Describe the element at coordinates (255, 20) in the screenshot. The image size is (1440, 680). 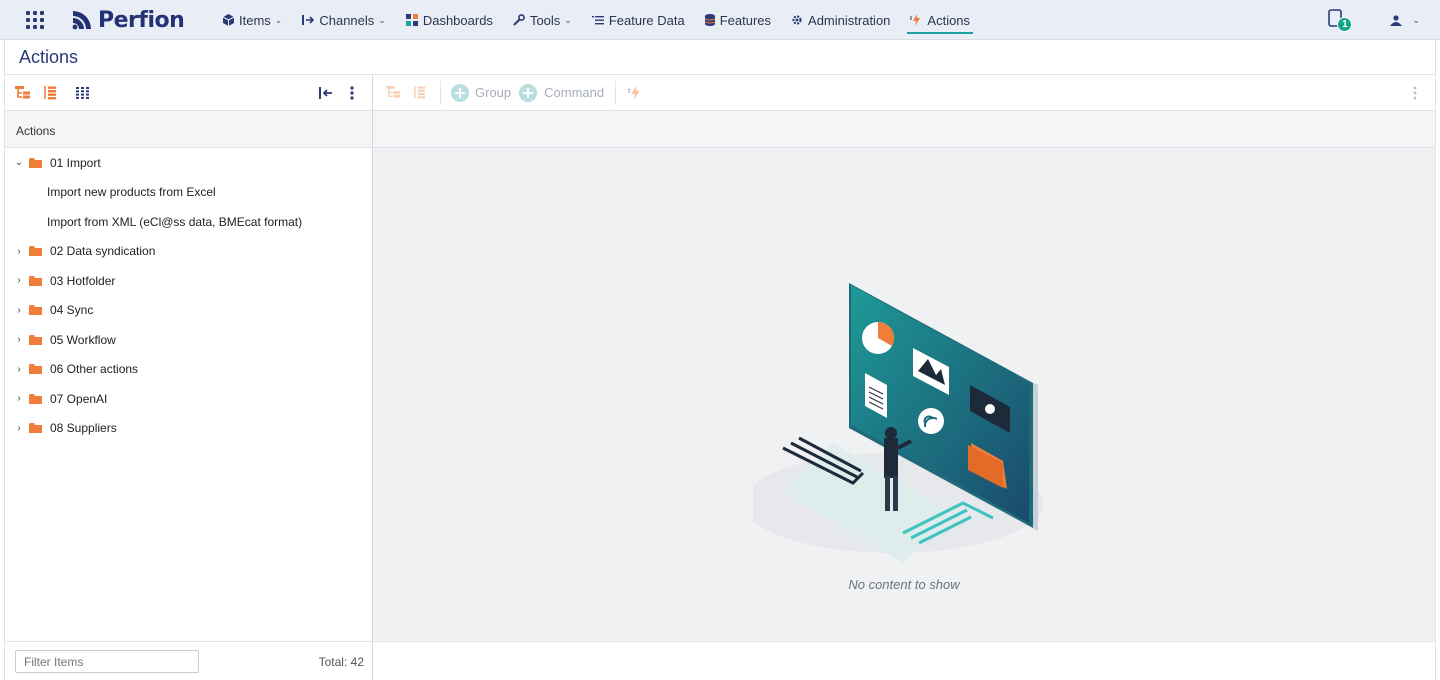
I see `menu-items-label: Items` at that location.